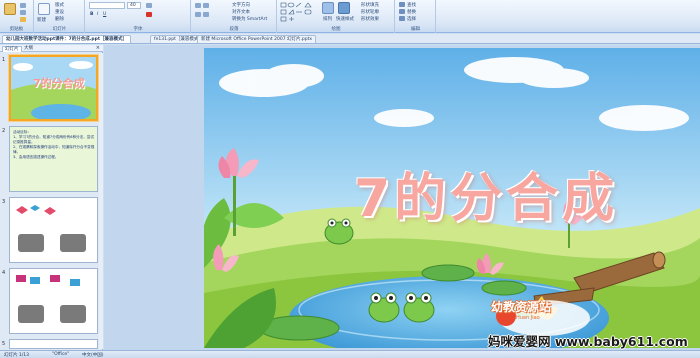  Describe the element at coordinates (59, 29) in the screenshot. I see `group-label: 幻灯片` at that location.